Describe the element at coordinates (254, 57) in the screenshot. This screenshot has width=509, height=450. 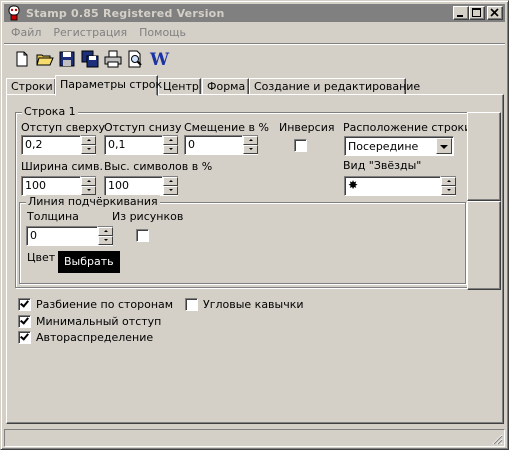
I see `toolbar: W` at that location.